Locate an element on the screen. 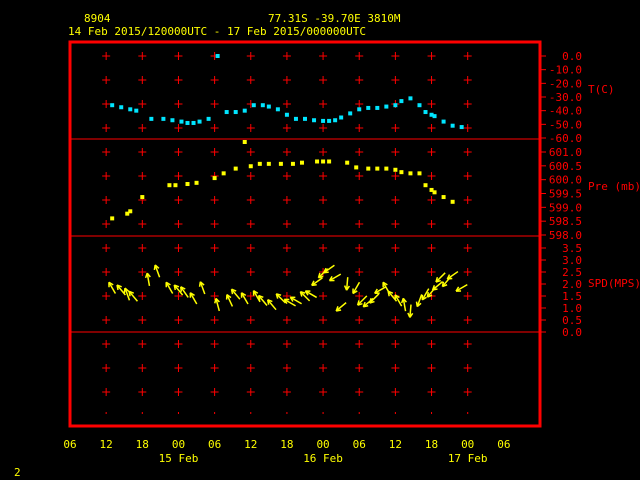 This screenshot has width=640, height=480. station-location: 77.31S -39.70E 3810M is located at coordinates (334, 18).